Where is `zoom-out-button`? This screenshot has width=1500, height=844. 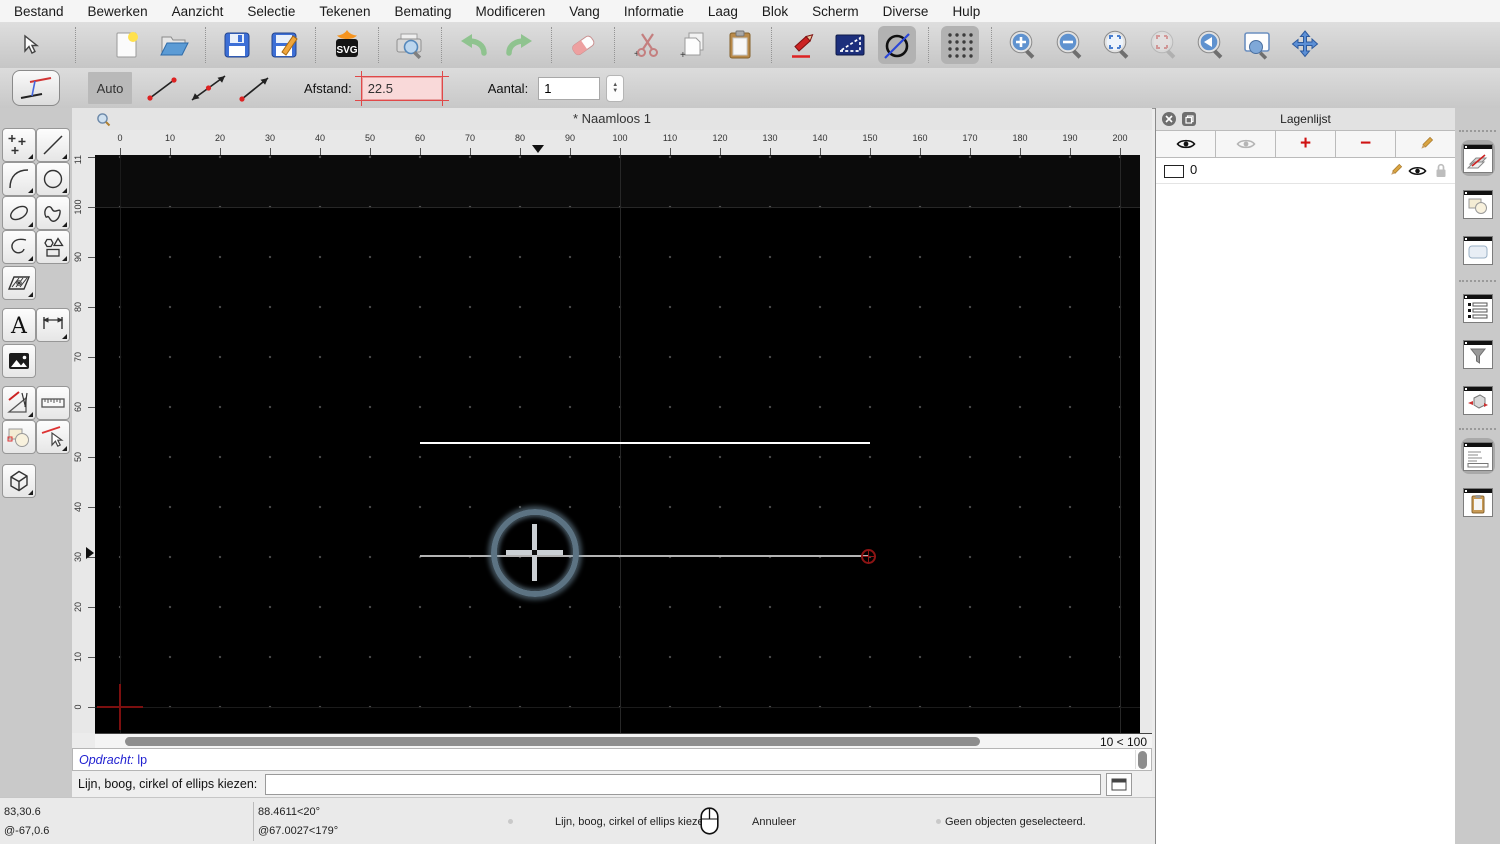 zoom-out-button is located at coordinates (1070, 45).